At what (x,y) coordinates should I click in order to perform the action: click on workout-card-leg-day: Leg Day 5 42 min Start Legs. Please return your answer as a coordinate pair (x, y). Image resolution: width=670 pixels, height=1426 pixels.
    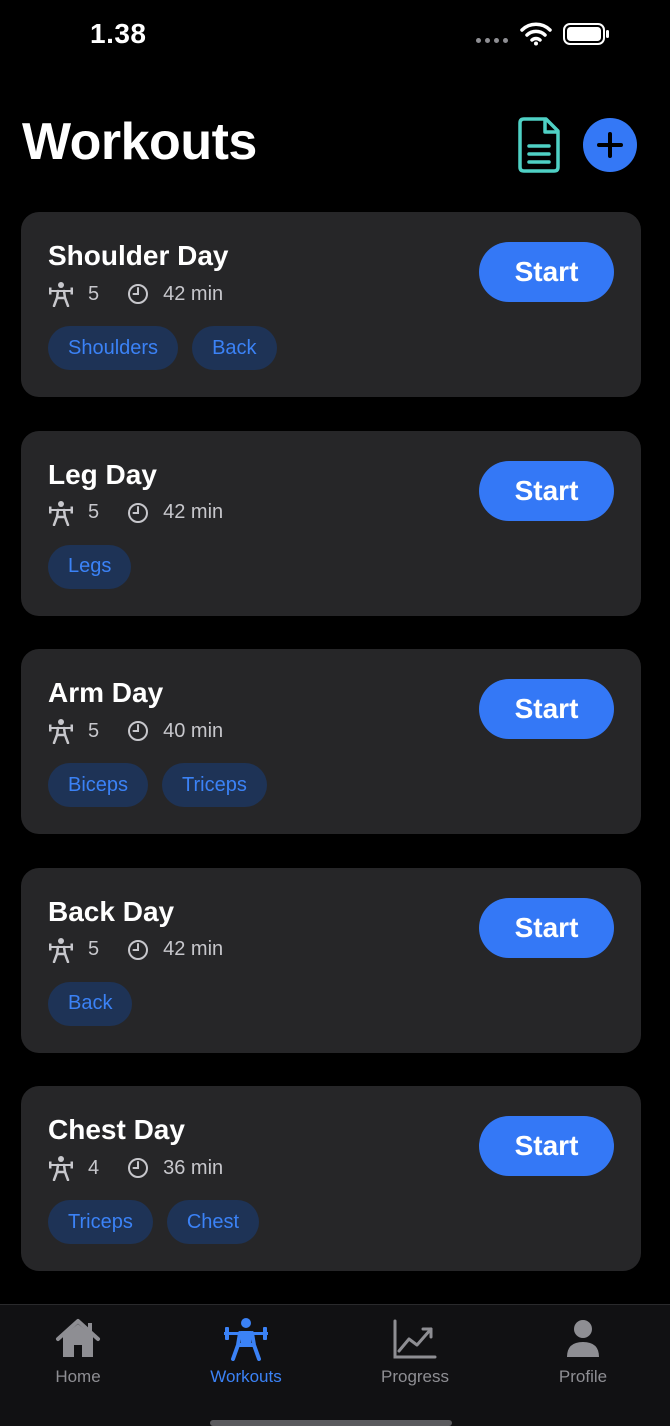
    Looking at the image, I should click on (331, 523).